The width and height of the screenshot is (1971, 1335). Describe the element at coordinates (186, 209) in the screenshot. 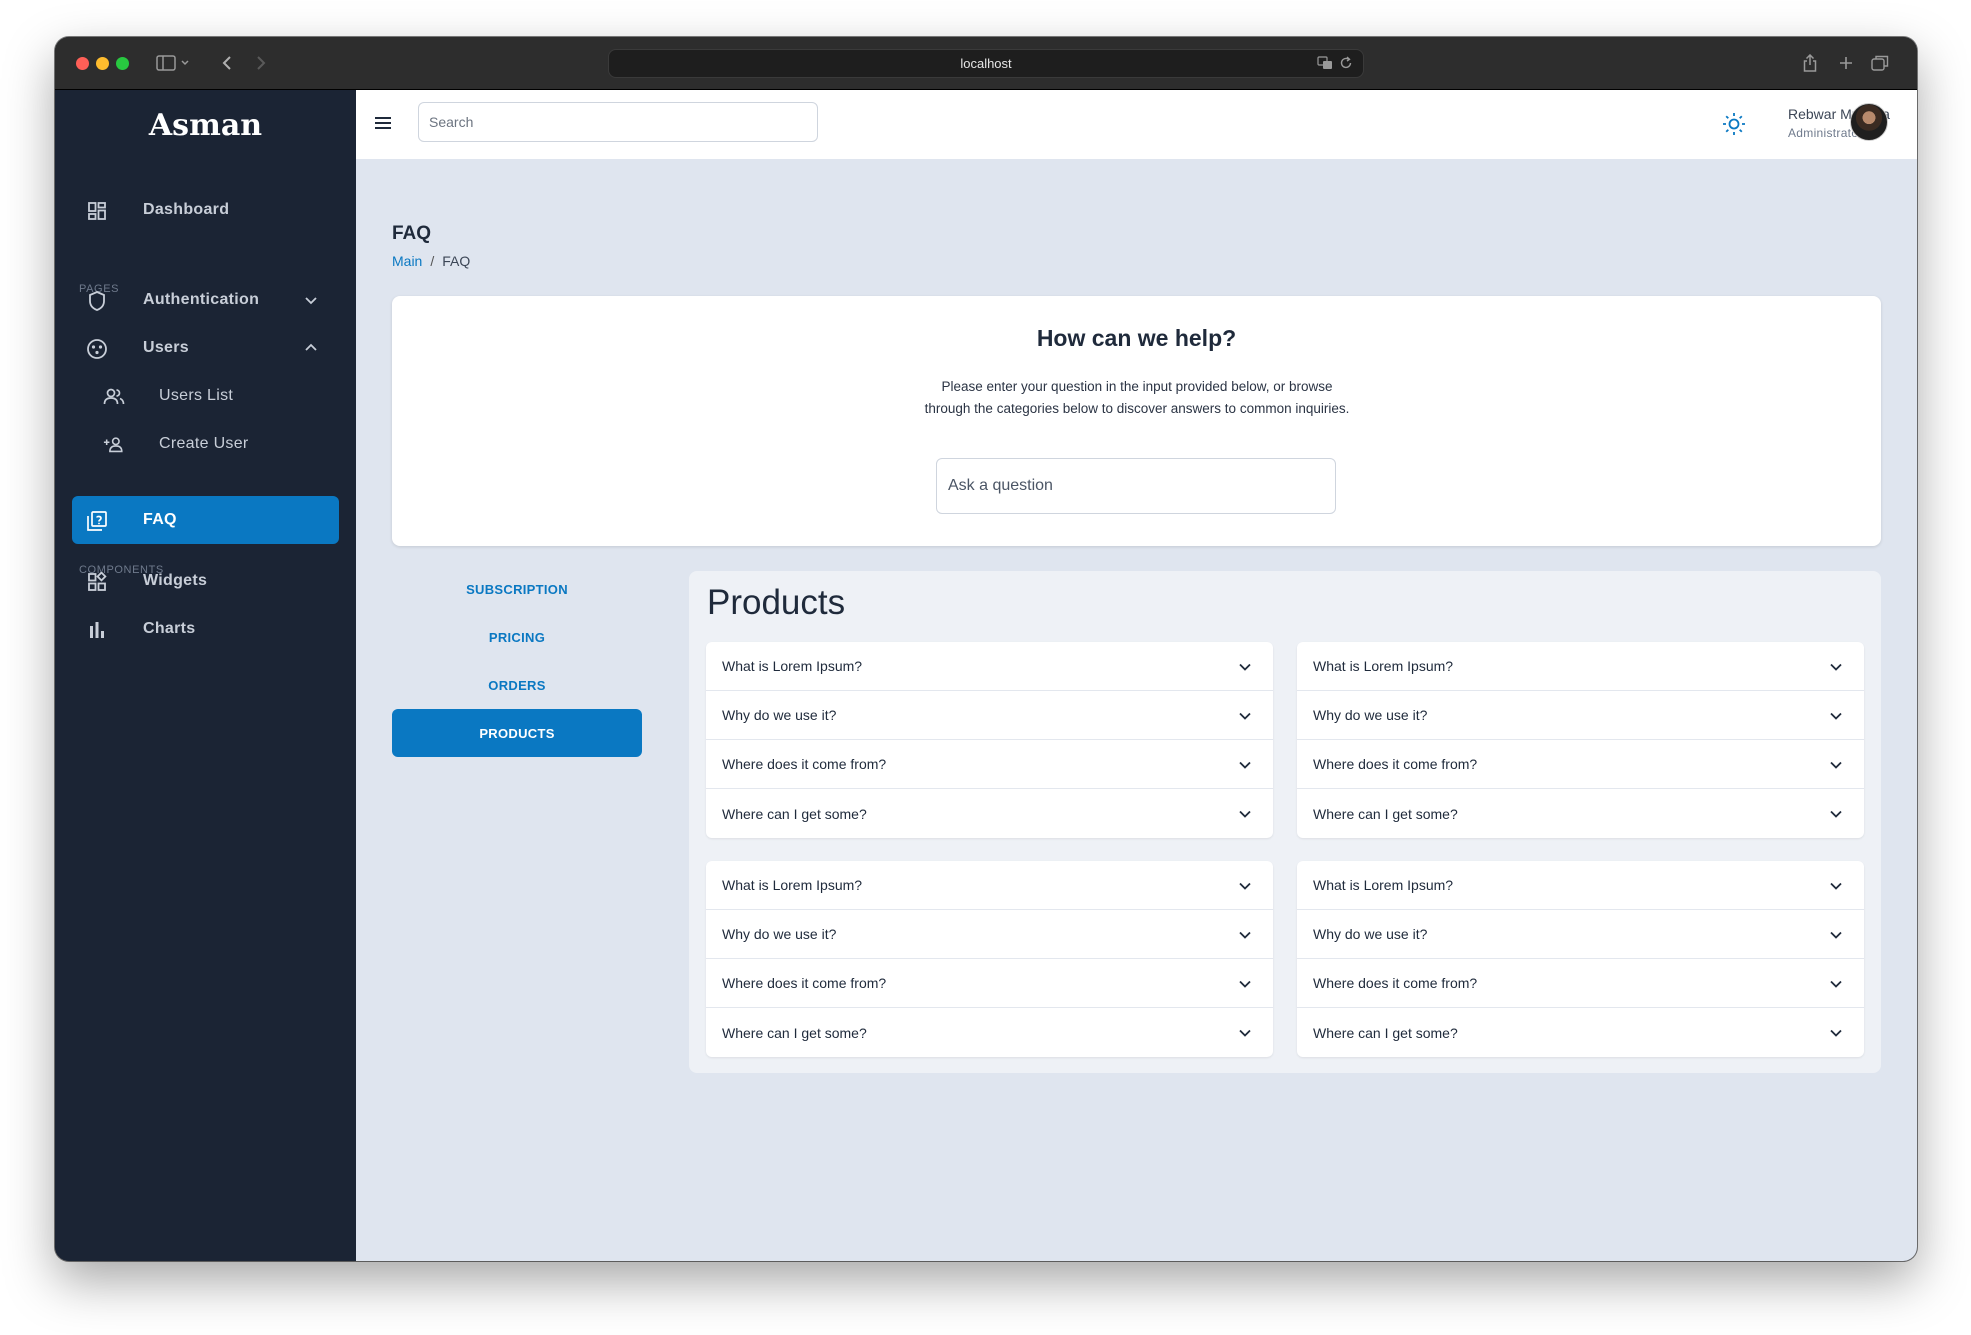

I see `sidebar-item-label: Dashboard` at that location.